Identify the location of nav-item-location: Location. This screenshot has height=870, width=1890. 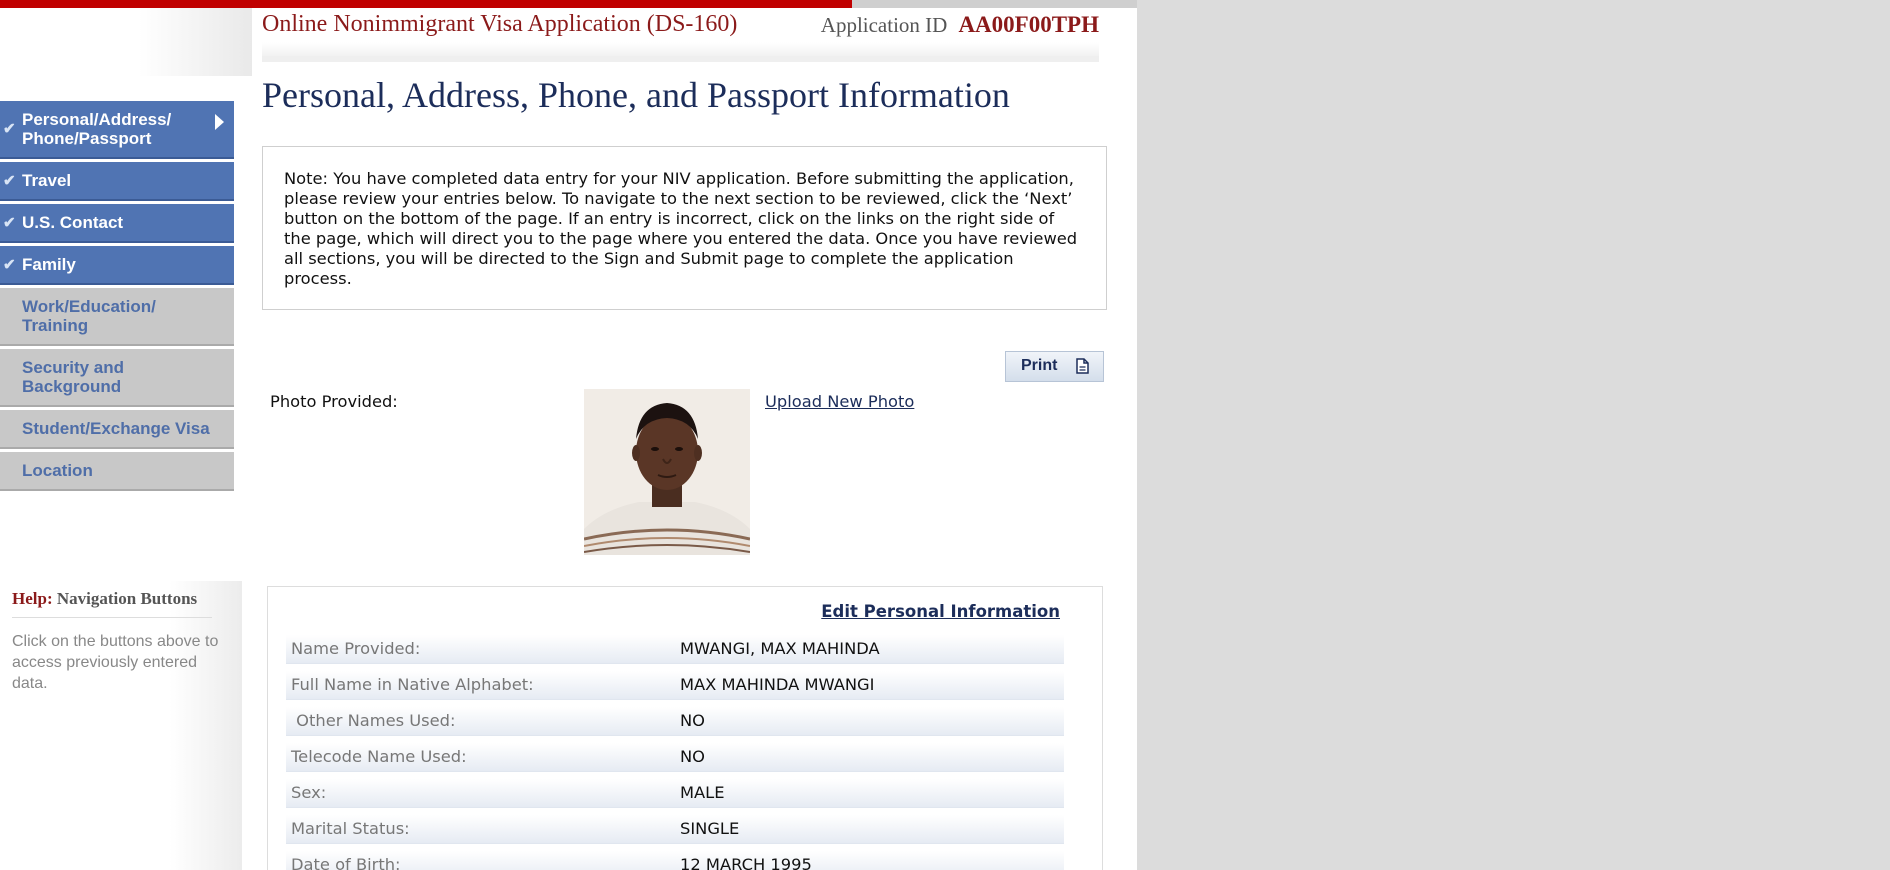
(117, 471).